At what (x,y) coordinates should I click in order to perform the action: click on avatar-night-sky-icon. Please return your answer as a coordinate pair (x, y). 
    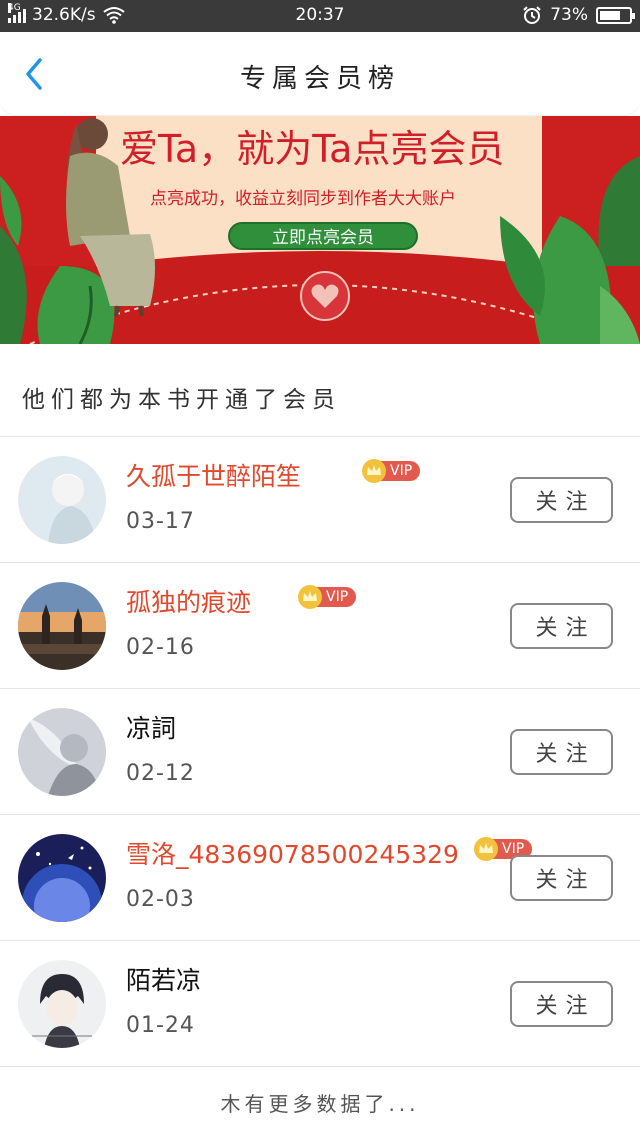
    Looking at the image, I should click on (62, 878).